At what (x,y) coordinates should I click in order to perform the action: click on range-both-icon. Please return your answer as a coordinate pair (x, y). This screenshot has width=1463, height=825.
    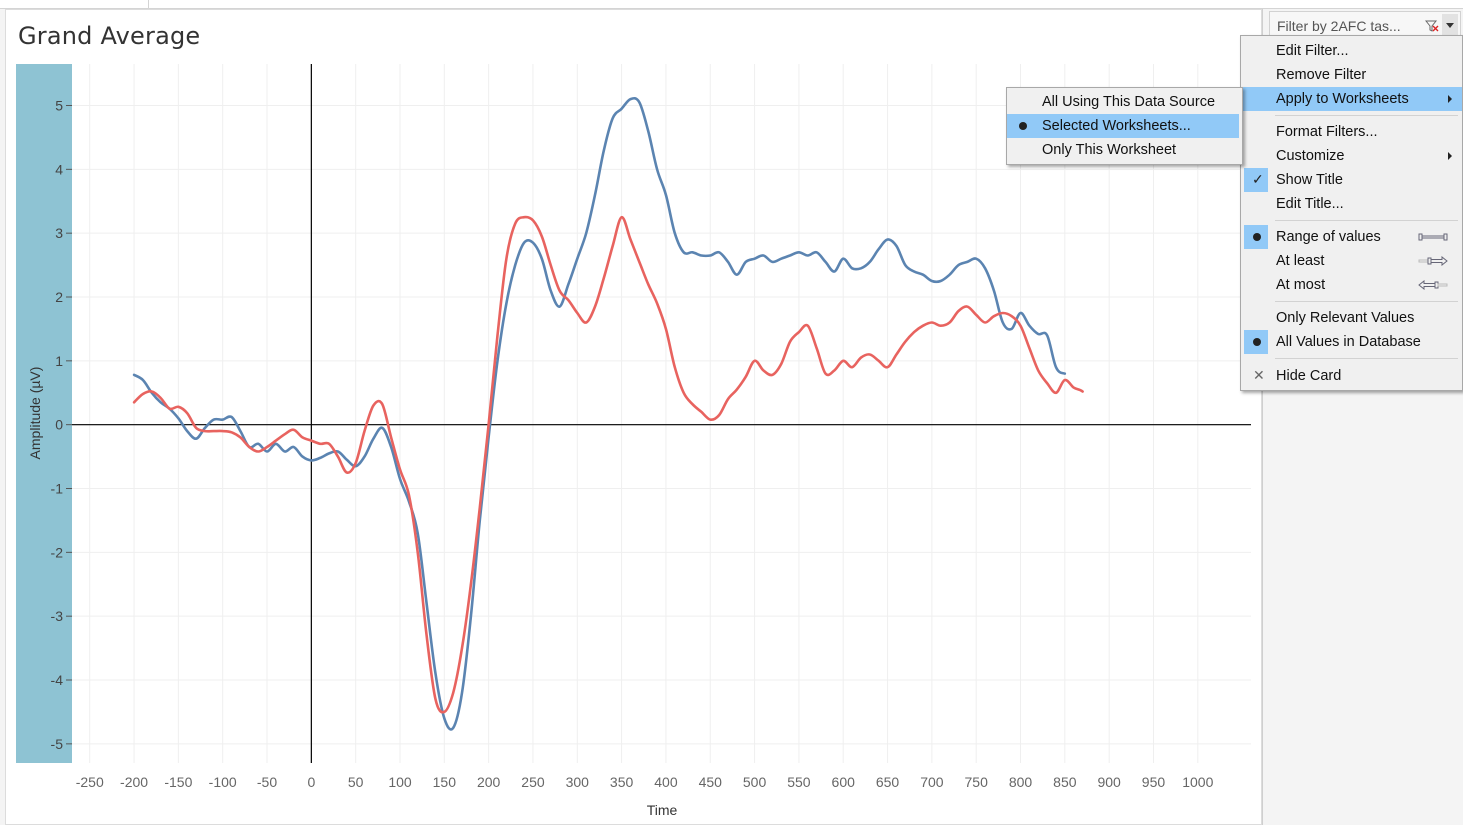
    Looking at the image, I should click on (1433, 237).